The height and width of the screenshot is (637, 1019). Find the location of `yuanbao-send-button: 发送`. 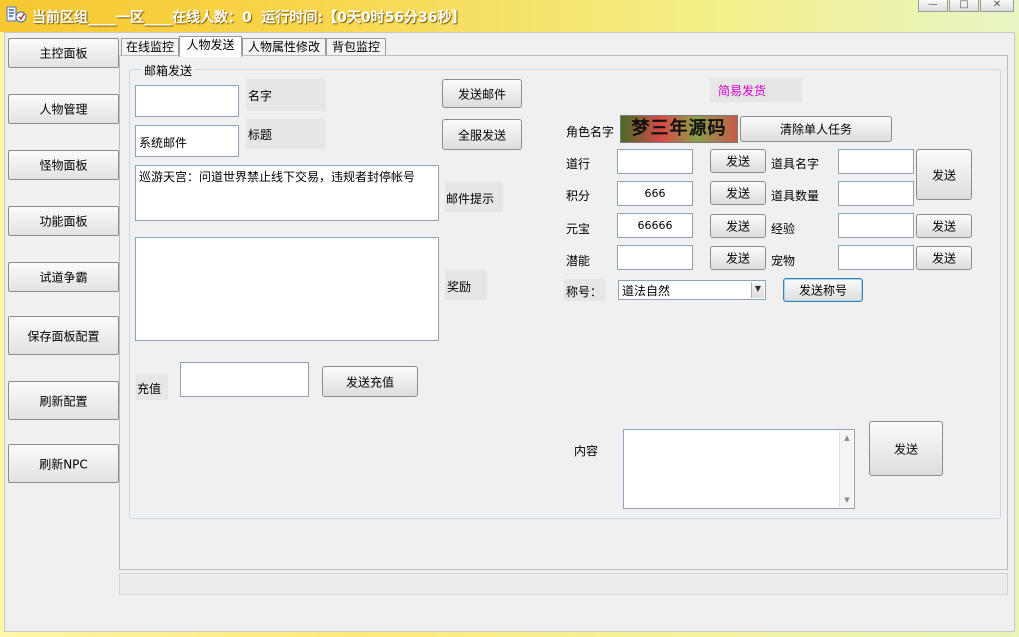

yuanbao-send-button: 发送 is located at coordinates (738, 226).